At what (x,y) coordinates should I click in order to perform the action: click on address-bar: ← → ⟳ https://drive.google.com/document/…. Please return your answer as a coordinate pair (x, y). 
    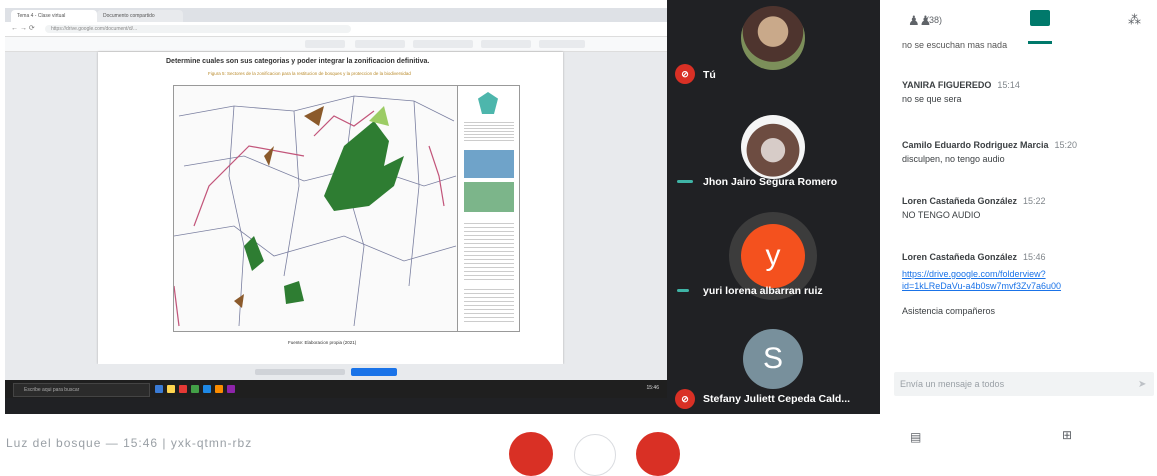
    Looking at the image, I should click on (336, 29).